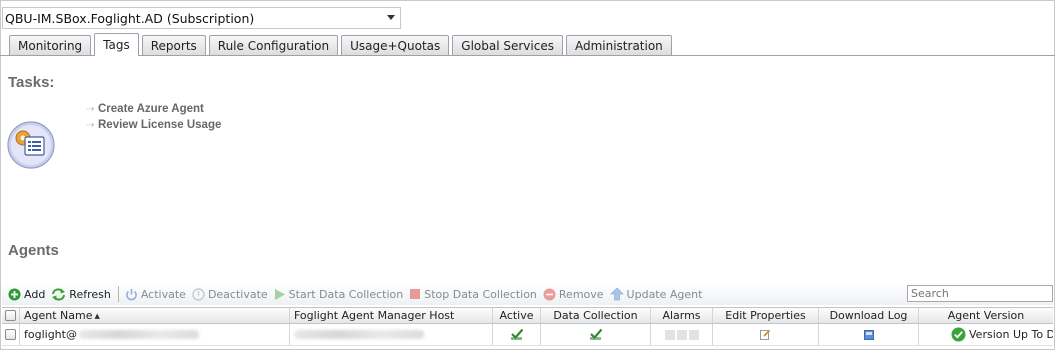  Describe the element at coordinates (163, 294) in the screenshot. I see `activate-label: Activate` at that location.